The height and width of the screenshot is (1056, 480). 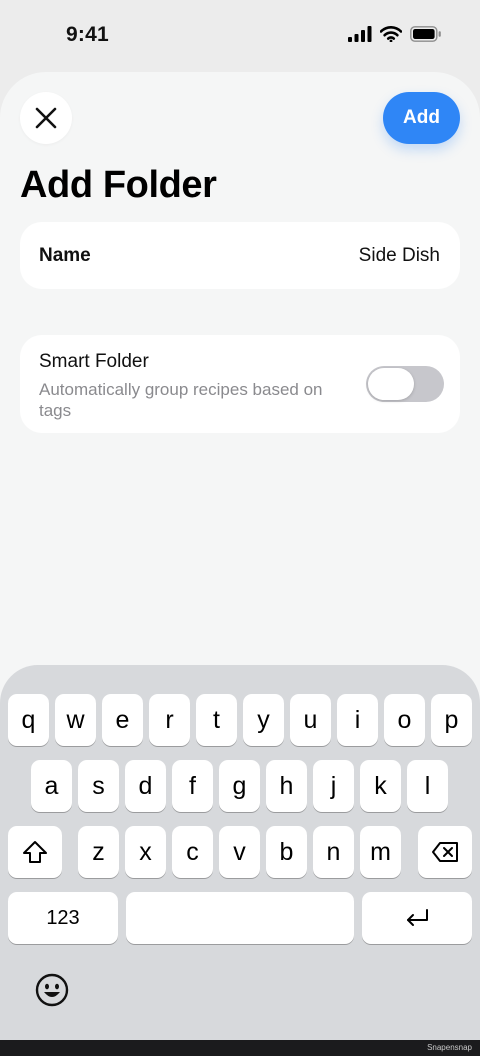 I want to click on key-f: f, so click(x=192, y=786).